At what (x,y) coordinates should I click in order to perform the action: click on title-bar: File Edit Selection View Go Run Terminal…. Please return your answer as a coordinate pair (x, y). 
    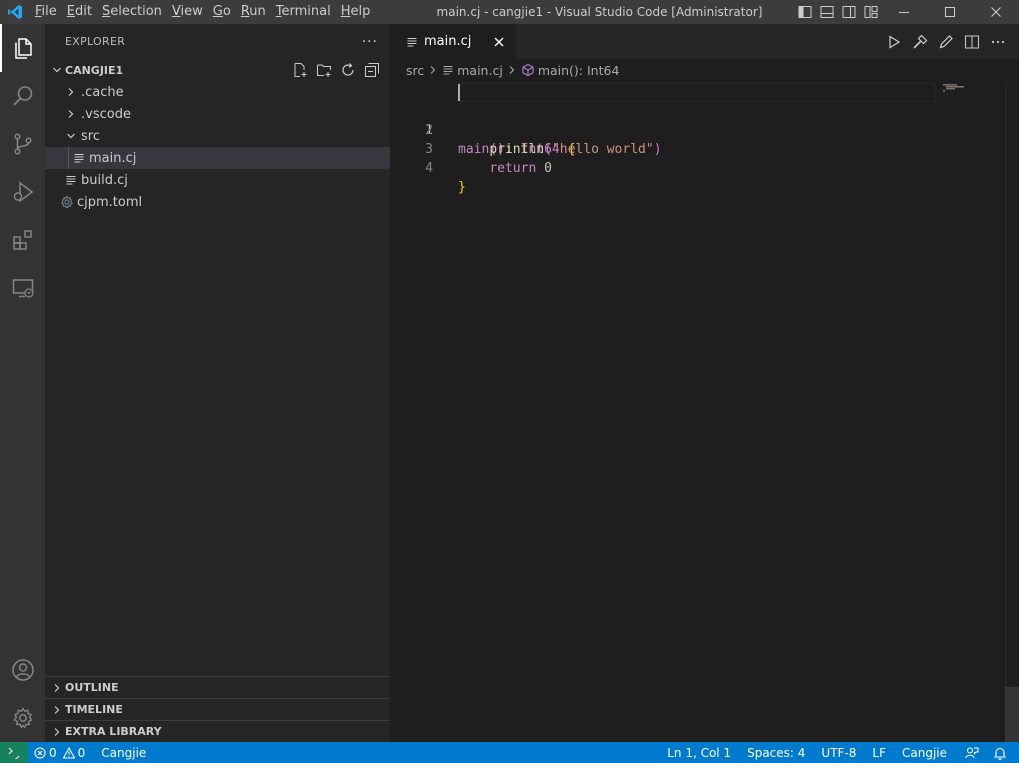
    Looking at the image, I should click on (509, 12).